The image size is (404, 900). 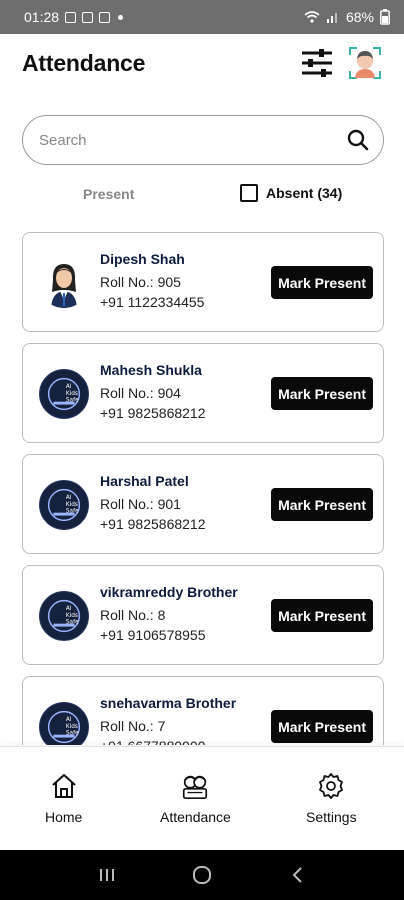 I want to click on student-name: Mahesh Shukla, so click(x=151, y=370).